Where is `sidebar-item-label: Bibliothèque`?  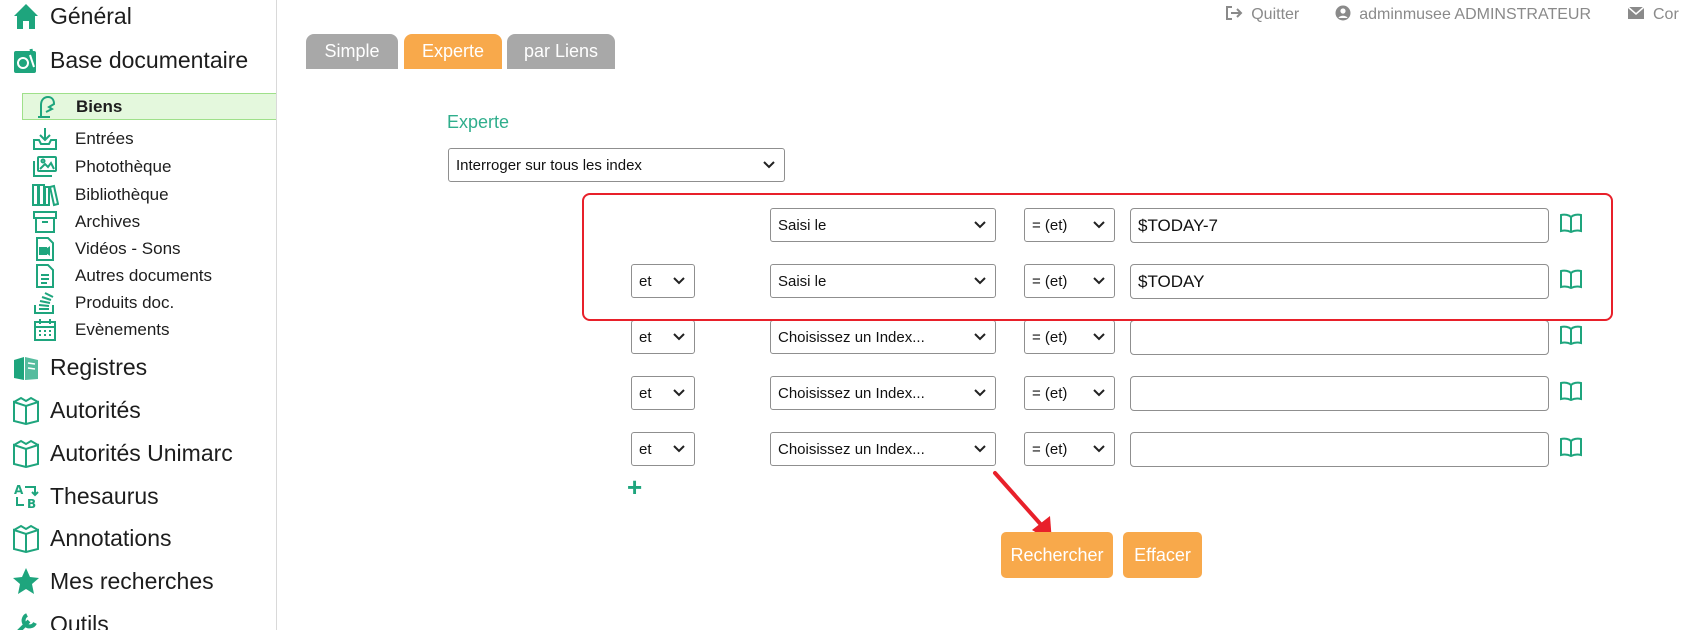
sidebar-item-label: Bibliothèque is located at coordinates (122, 194).